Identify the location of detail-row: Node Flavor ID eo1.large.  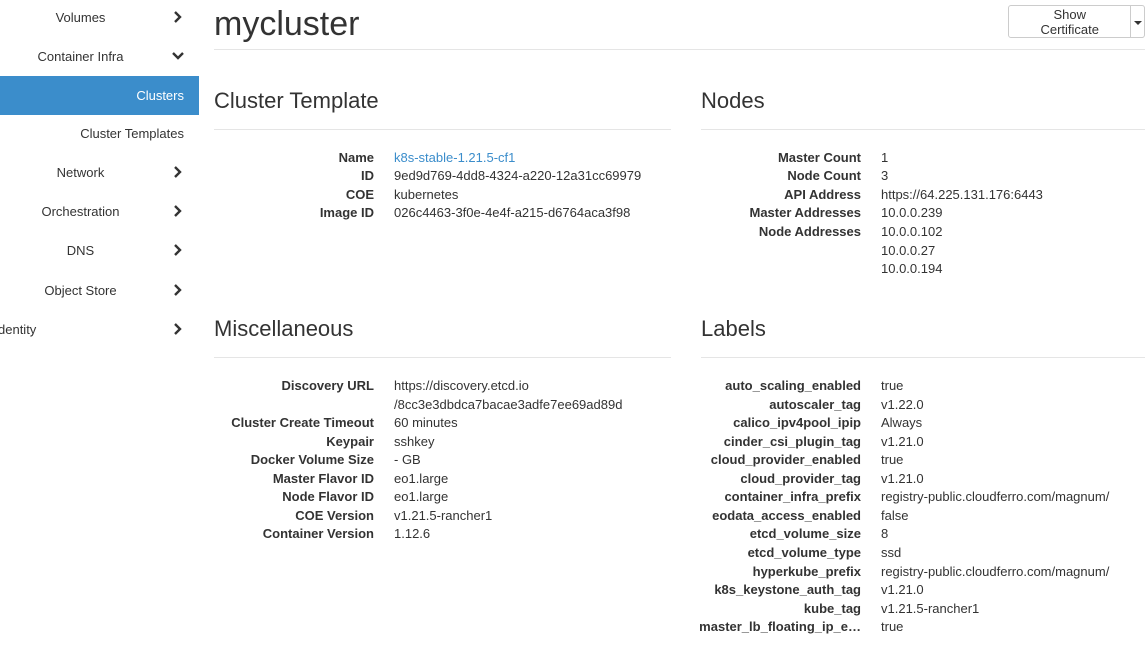
(442, 497).